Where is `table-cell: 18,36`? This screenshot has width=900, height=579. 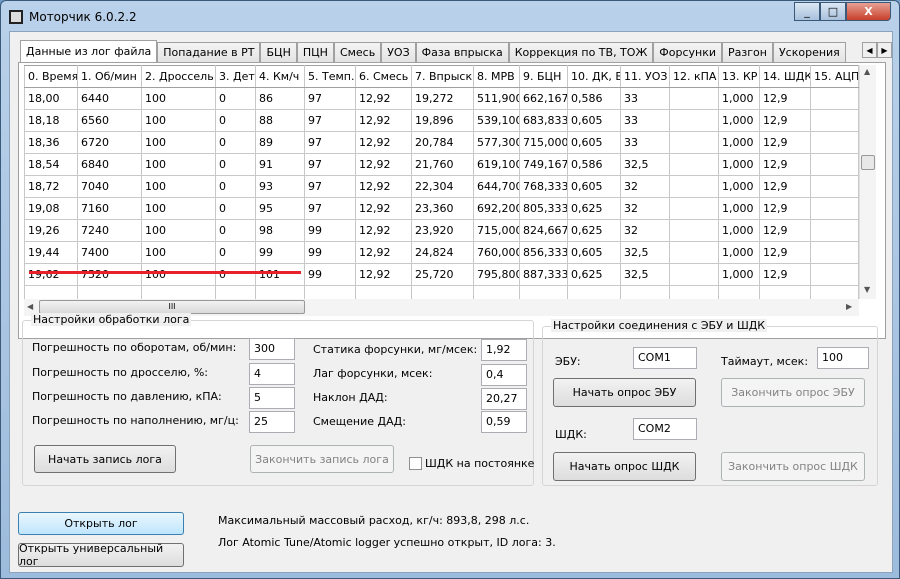
table-cell: 18,36 is located at coordinates (51, 142).